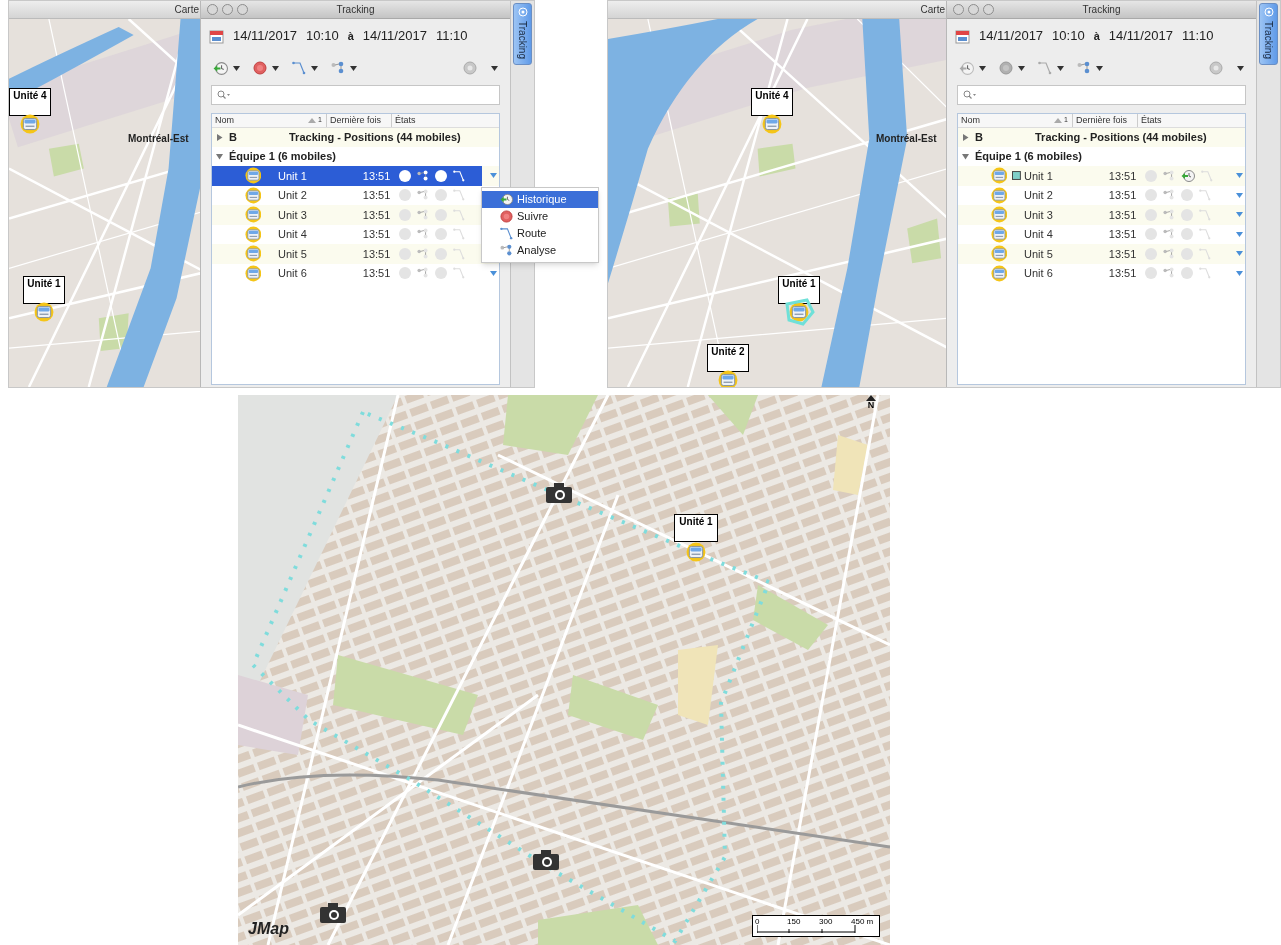 This screenshot has width=1281, height=945. Describe the element at coordinates (540, 216) in the screenshot. I see `menu-item: Suivre` at that location.